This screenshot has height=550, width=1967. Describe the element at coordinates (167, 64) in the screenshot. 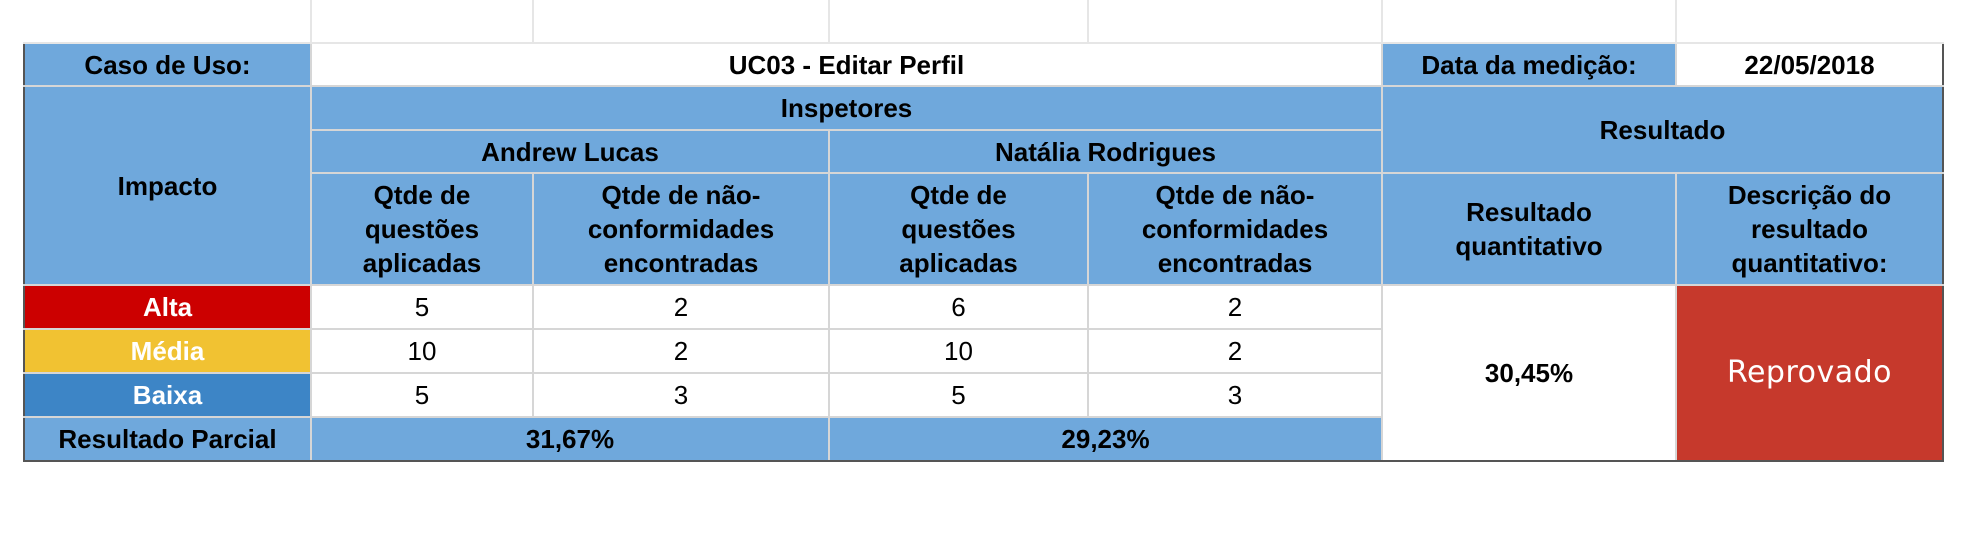

I see `use-case-label: Caso de Uso:` at that location.